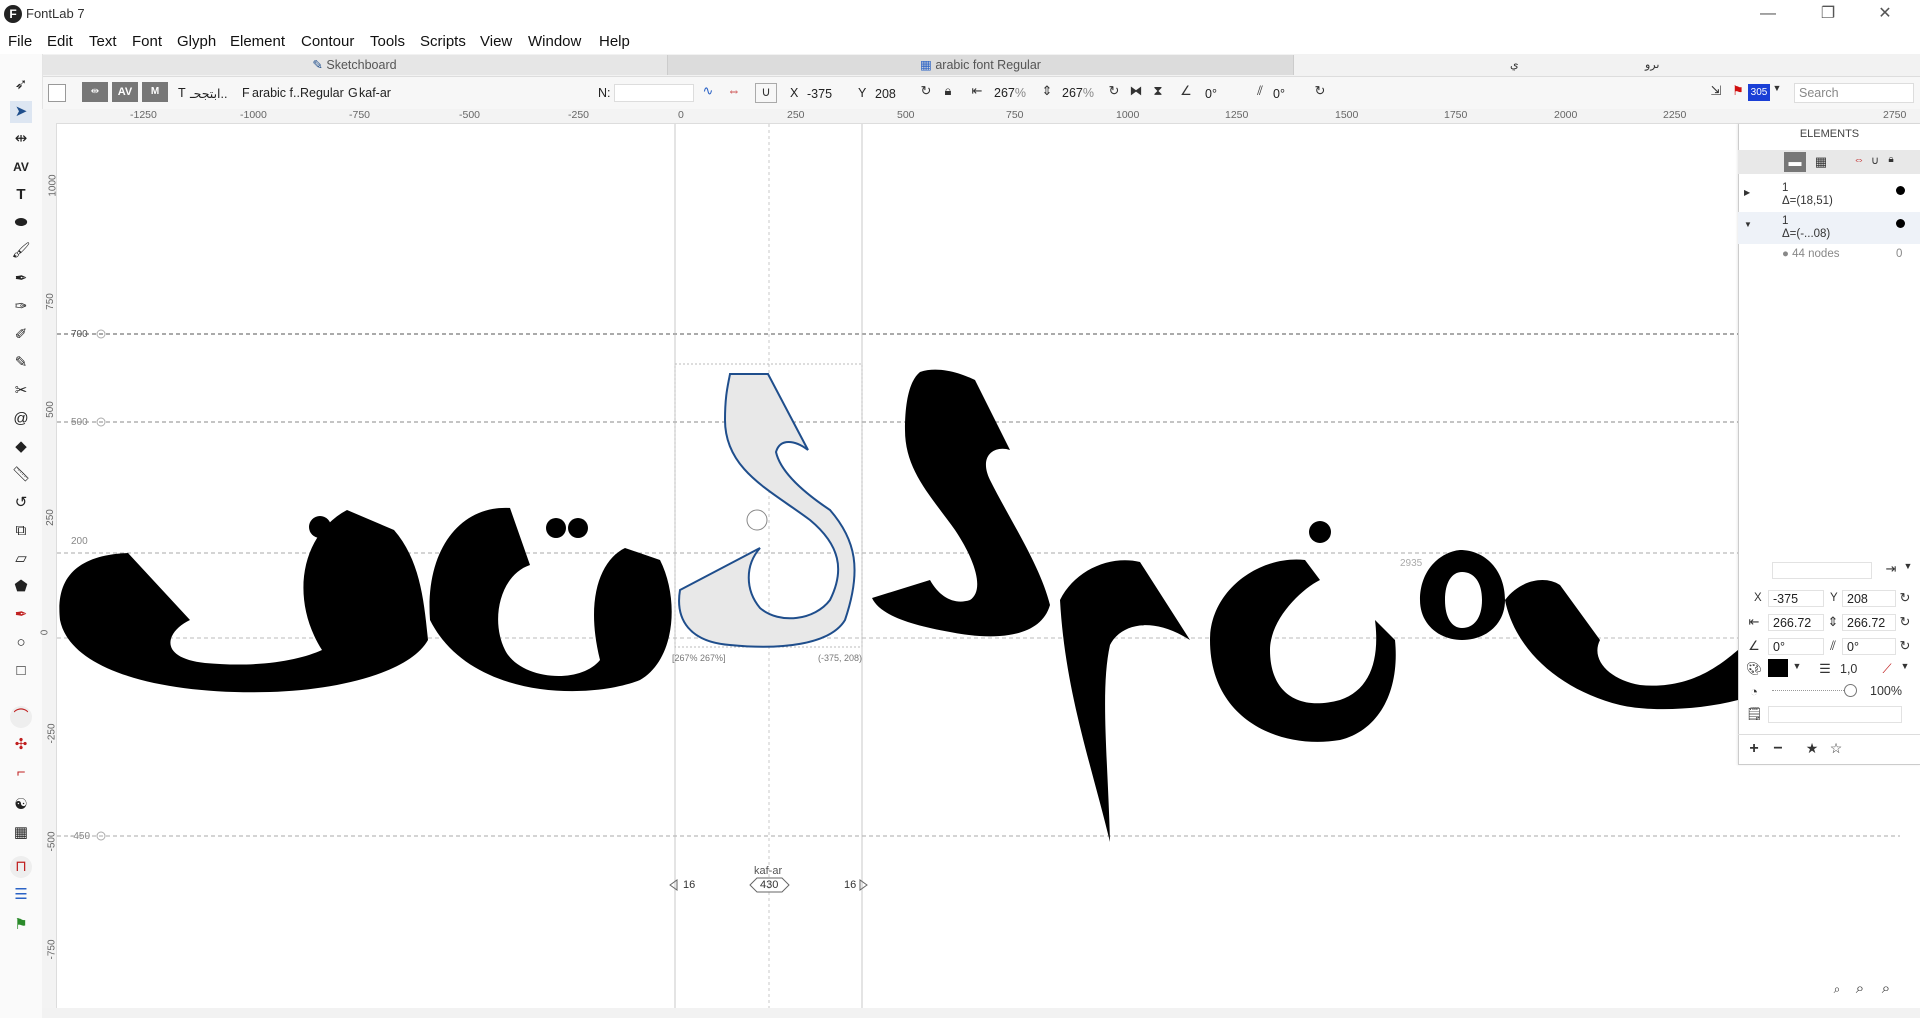  Describe the element at coordinates (21, 615) in the screenshot. I see `eyedropper-icon: ✒` at that location.